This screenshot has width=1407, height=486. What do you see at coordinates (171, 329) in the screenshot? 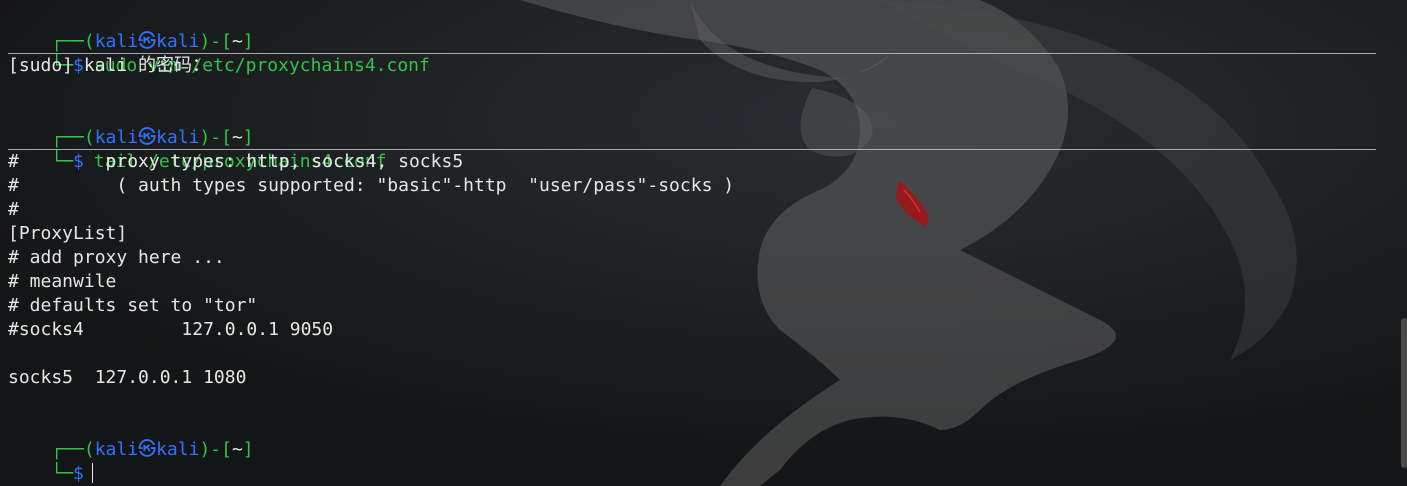
I see `output-line: #socks4 127.0.0.1 9050` at bounding box center [171, 329].